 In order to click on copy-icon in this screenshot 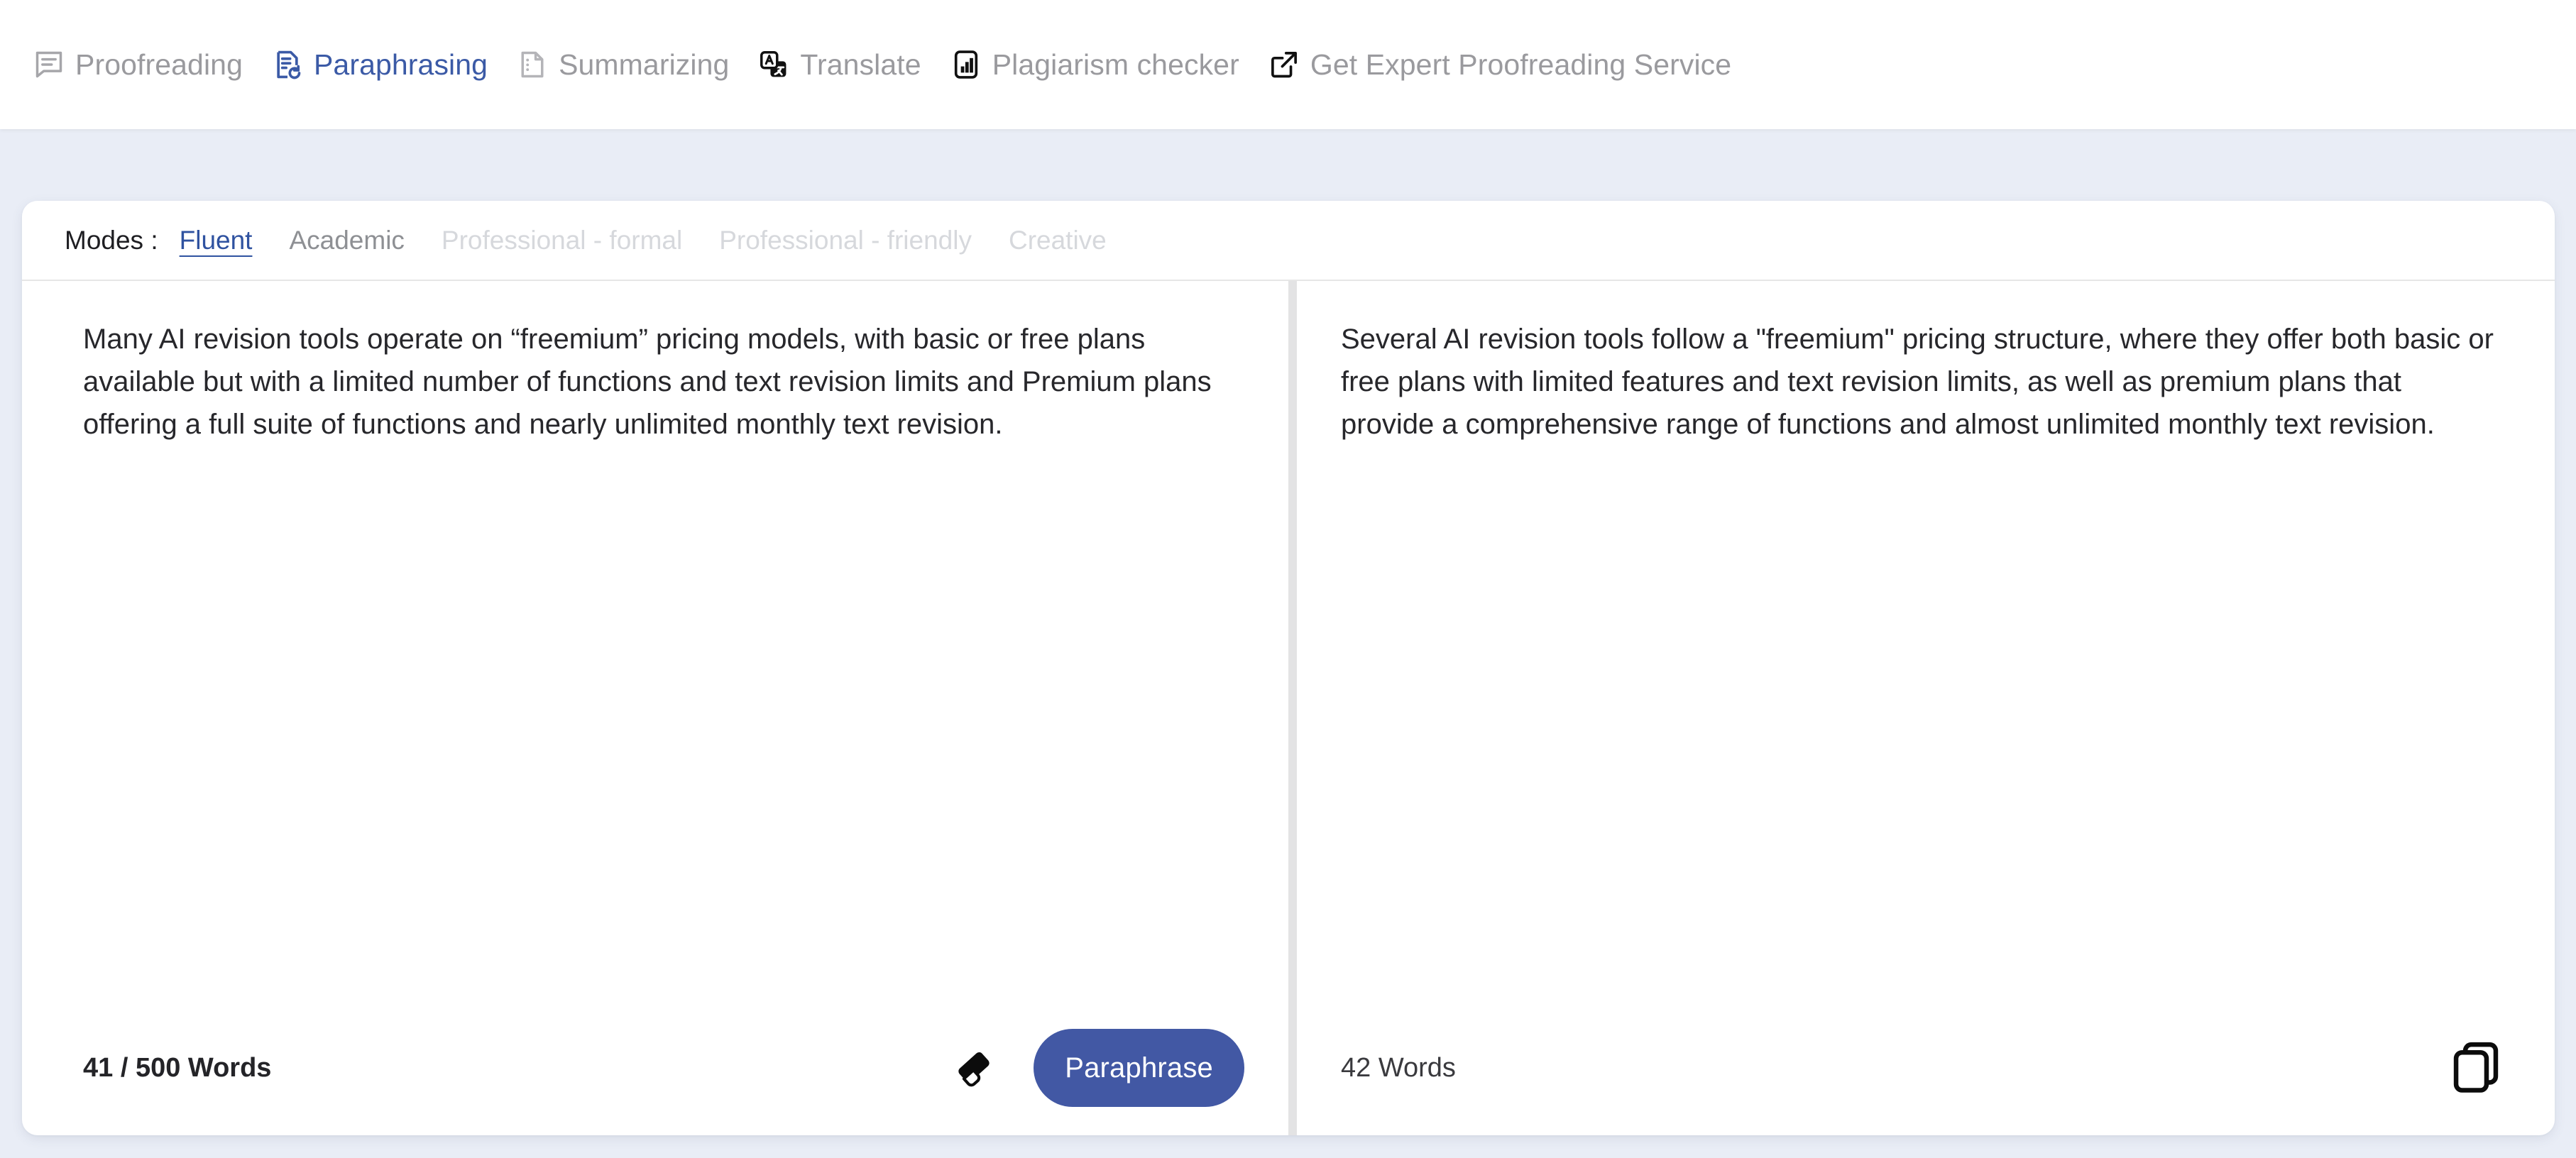, I will do `click(2475, 1068)`.